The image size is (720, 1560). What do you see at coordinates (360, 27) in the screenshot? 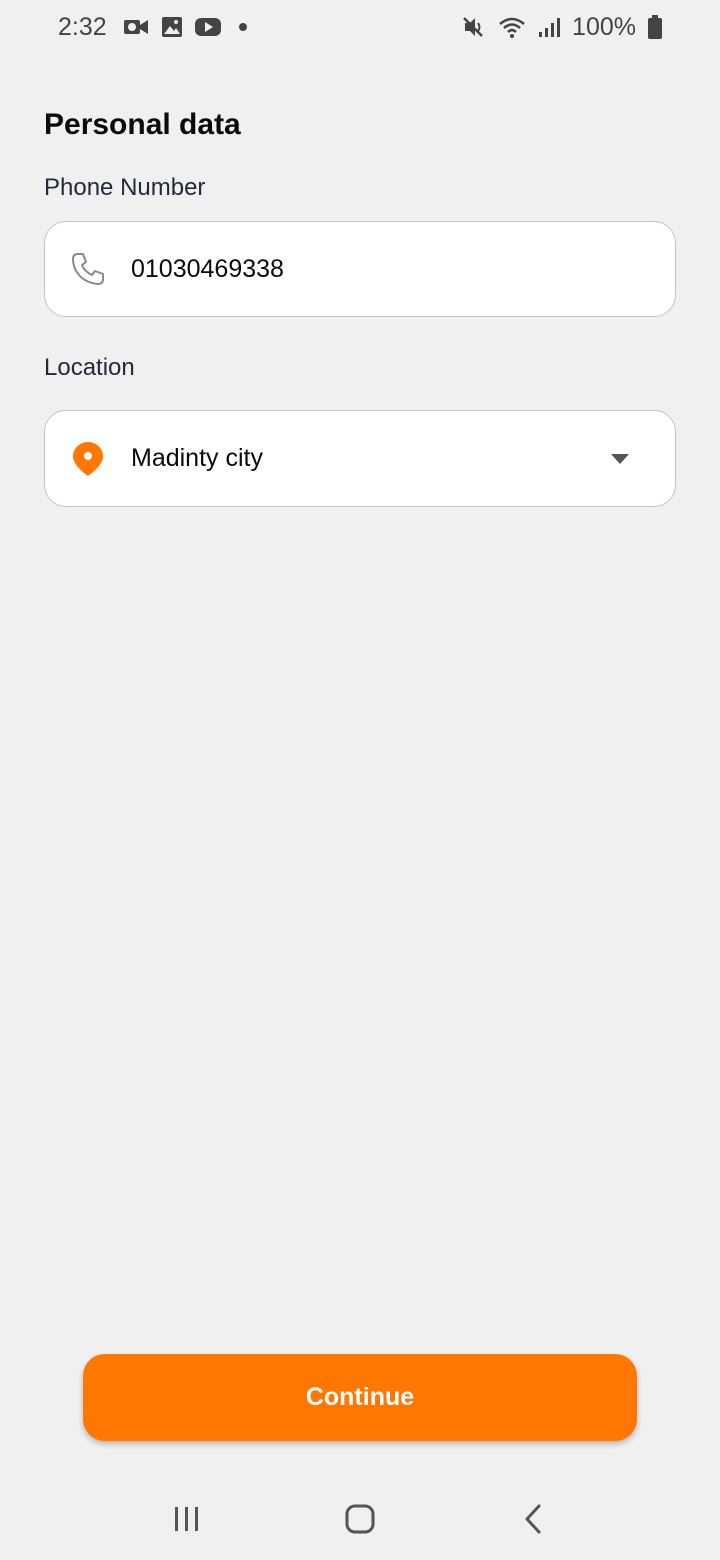
I see `status-bar: 2:32 100%` at bounding box center [360, 27].